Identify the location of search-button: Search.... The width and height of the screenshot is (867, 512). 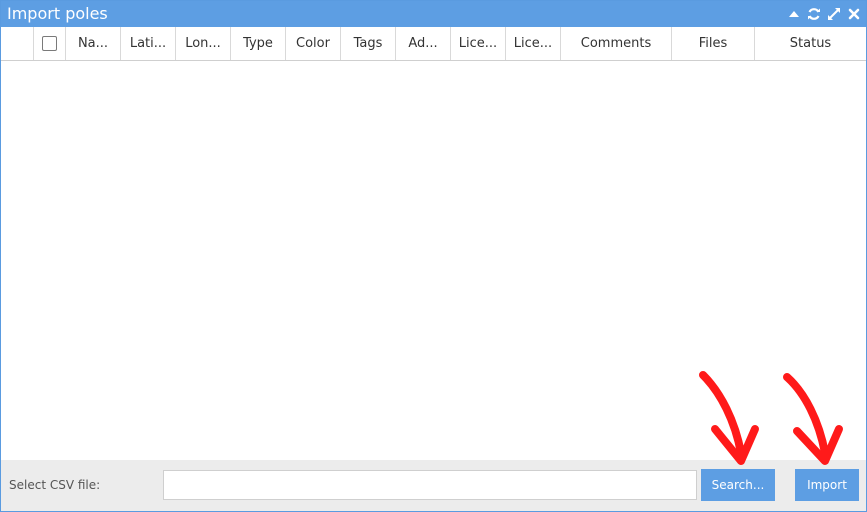
(738, 485).